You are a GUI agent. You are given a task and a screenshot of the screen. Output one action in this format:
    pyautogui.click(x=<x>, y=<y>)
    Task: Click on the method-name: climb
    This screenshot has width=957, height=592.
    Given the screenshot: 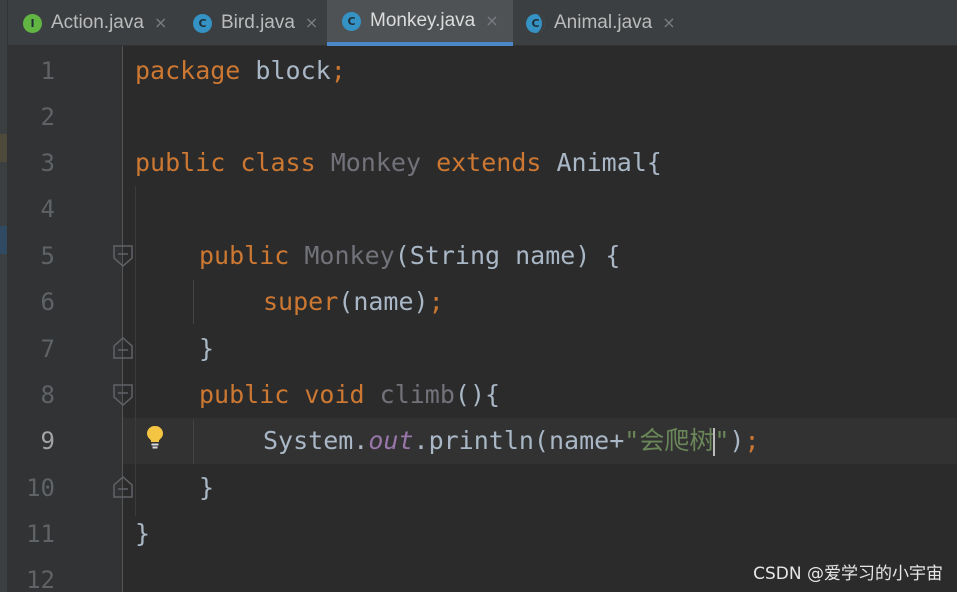 What is the action you would take?
    pyautogui.click(x=417, y=394)
    